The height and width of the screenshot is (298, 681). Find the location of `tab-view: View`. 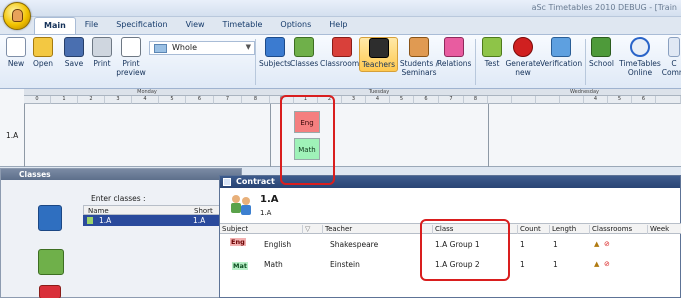

tab-view: View is located at coordinates (195, 26).